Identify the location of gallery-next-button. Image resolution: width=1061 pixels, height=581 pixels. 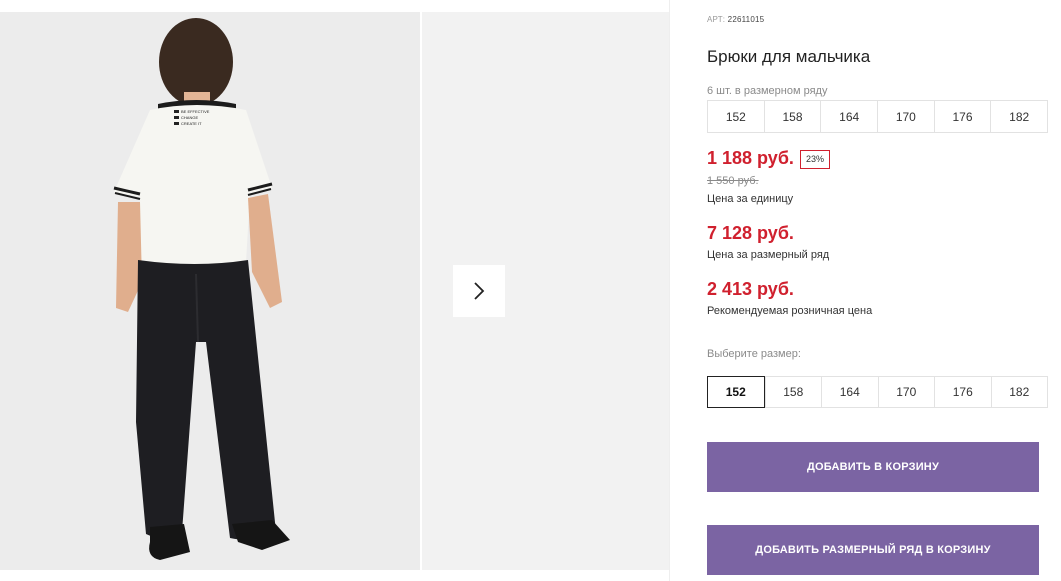
(479, 291).